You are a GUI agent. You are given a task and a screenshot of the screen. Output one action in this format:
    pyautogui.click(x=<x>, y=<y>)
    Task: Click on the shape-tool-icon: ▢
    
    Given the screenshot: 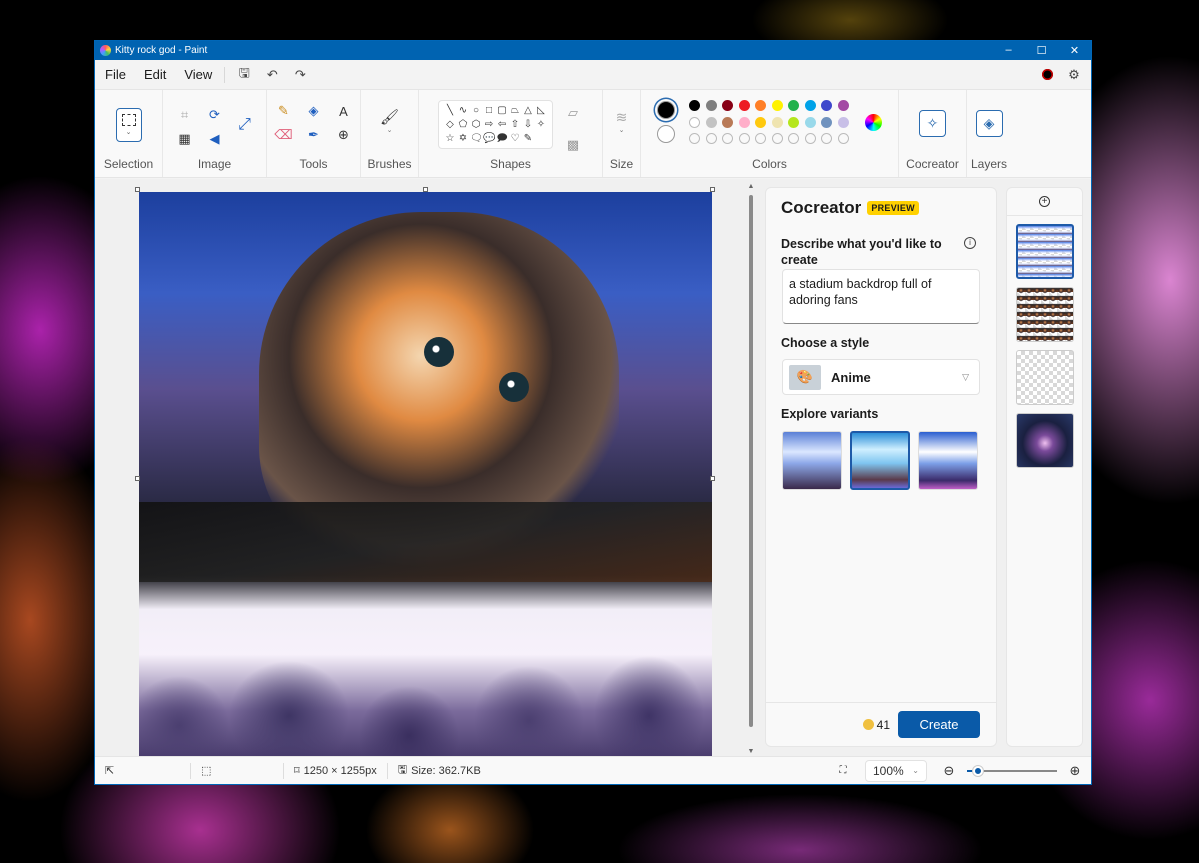 What is the action you would take?
    pyautogui.click(x=502, y=110)
    